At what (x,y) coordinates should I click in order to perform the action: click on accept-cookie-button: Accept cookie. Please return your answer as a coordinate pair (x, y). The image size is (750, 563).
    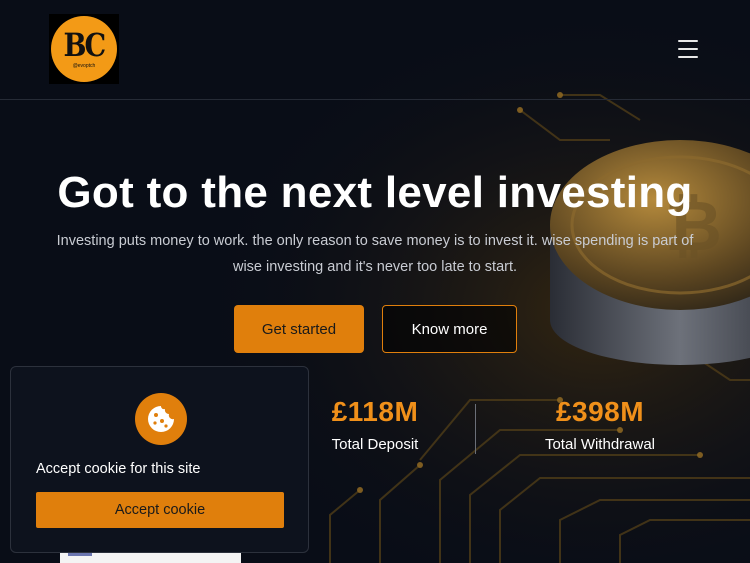
    Looking at the image, I should click on (160, 510).